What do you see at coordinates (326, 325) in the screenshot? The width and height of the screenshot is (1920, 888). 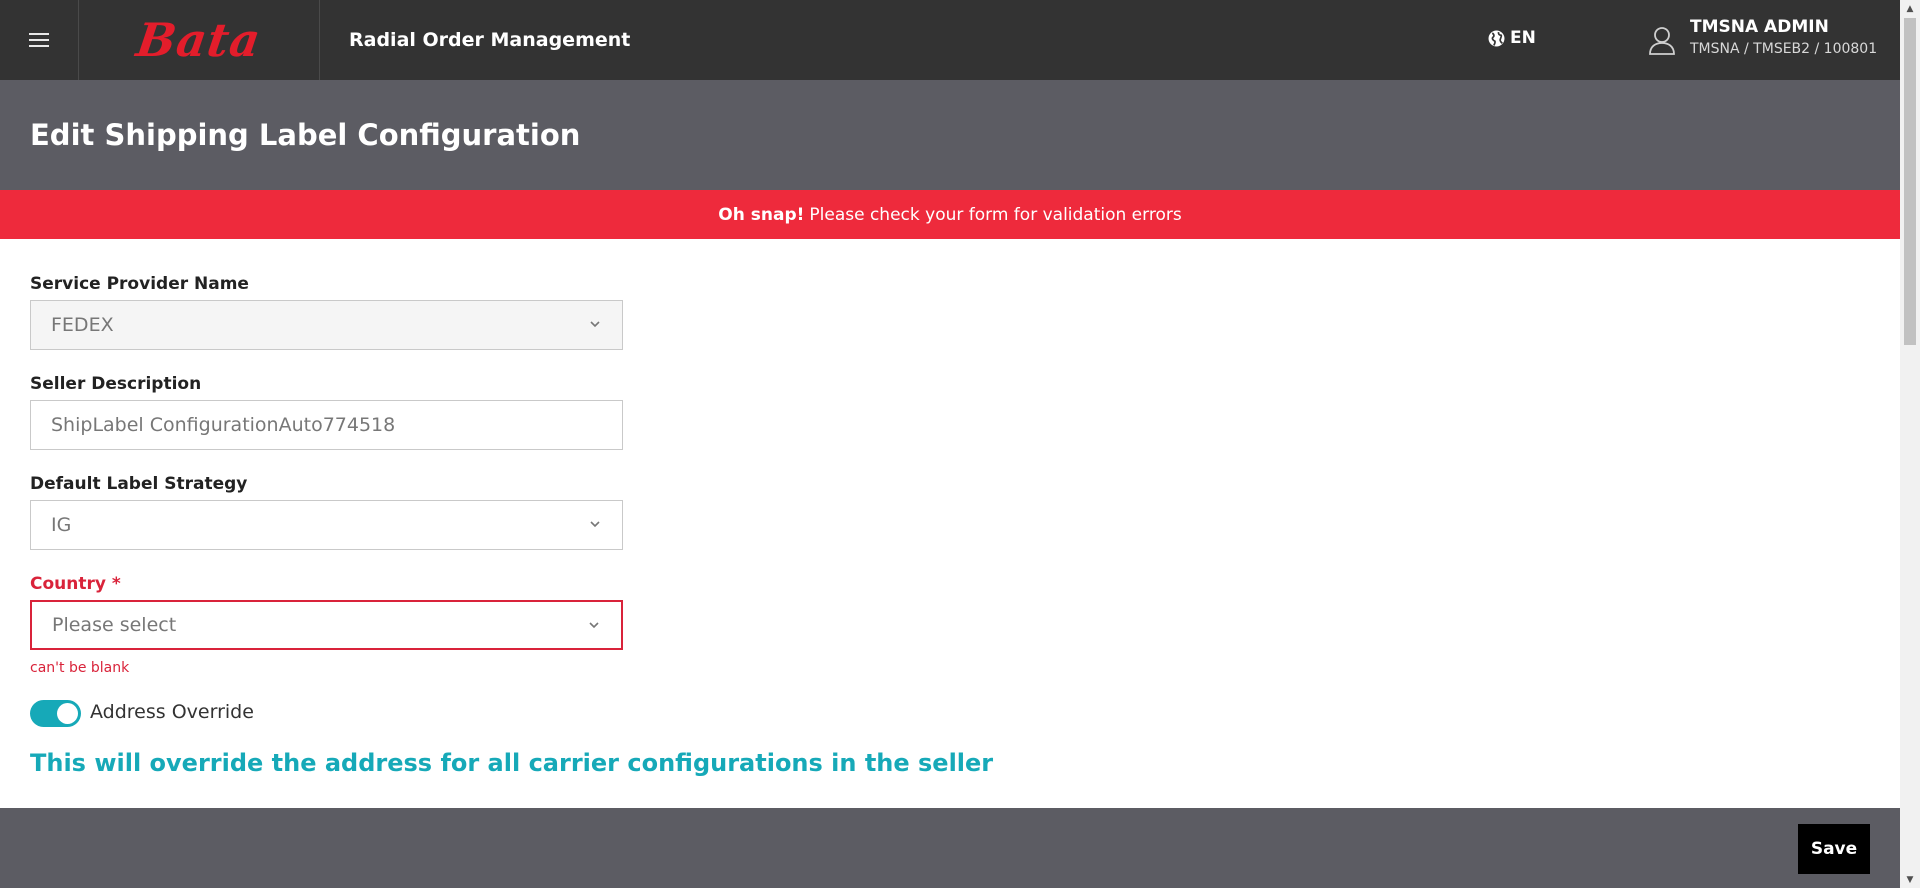 I see `service-provider-select: FEDEX` at bounding box center [326, 325].